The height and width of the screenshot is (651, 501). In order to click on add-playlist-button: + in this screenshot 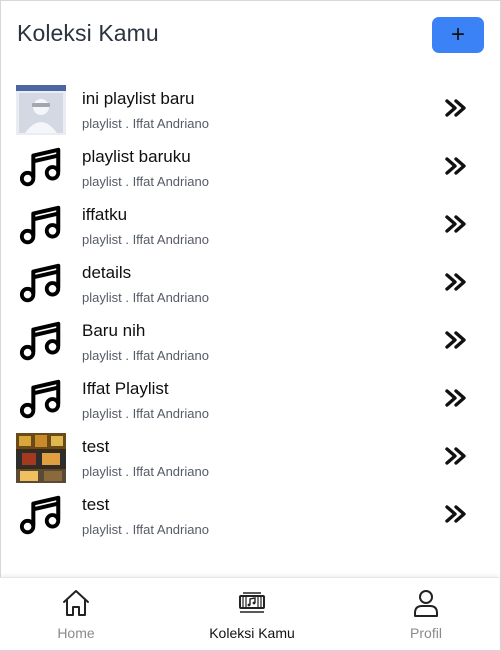, I will do `click(458, 35)`.